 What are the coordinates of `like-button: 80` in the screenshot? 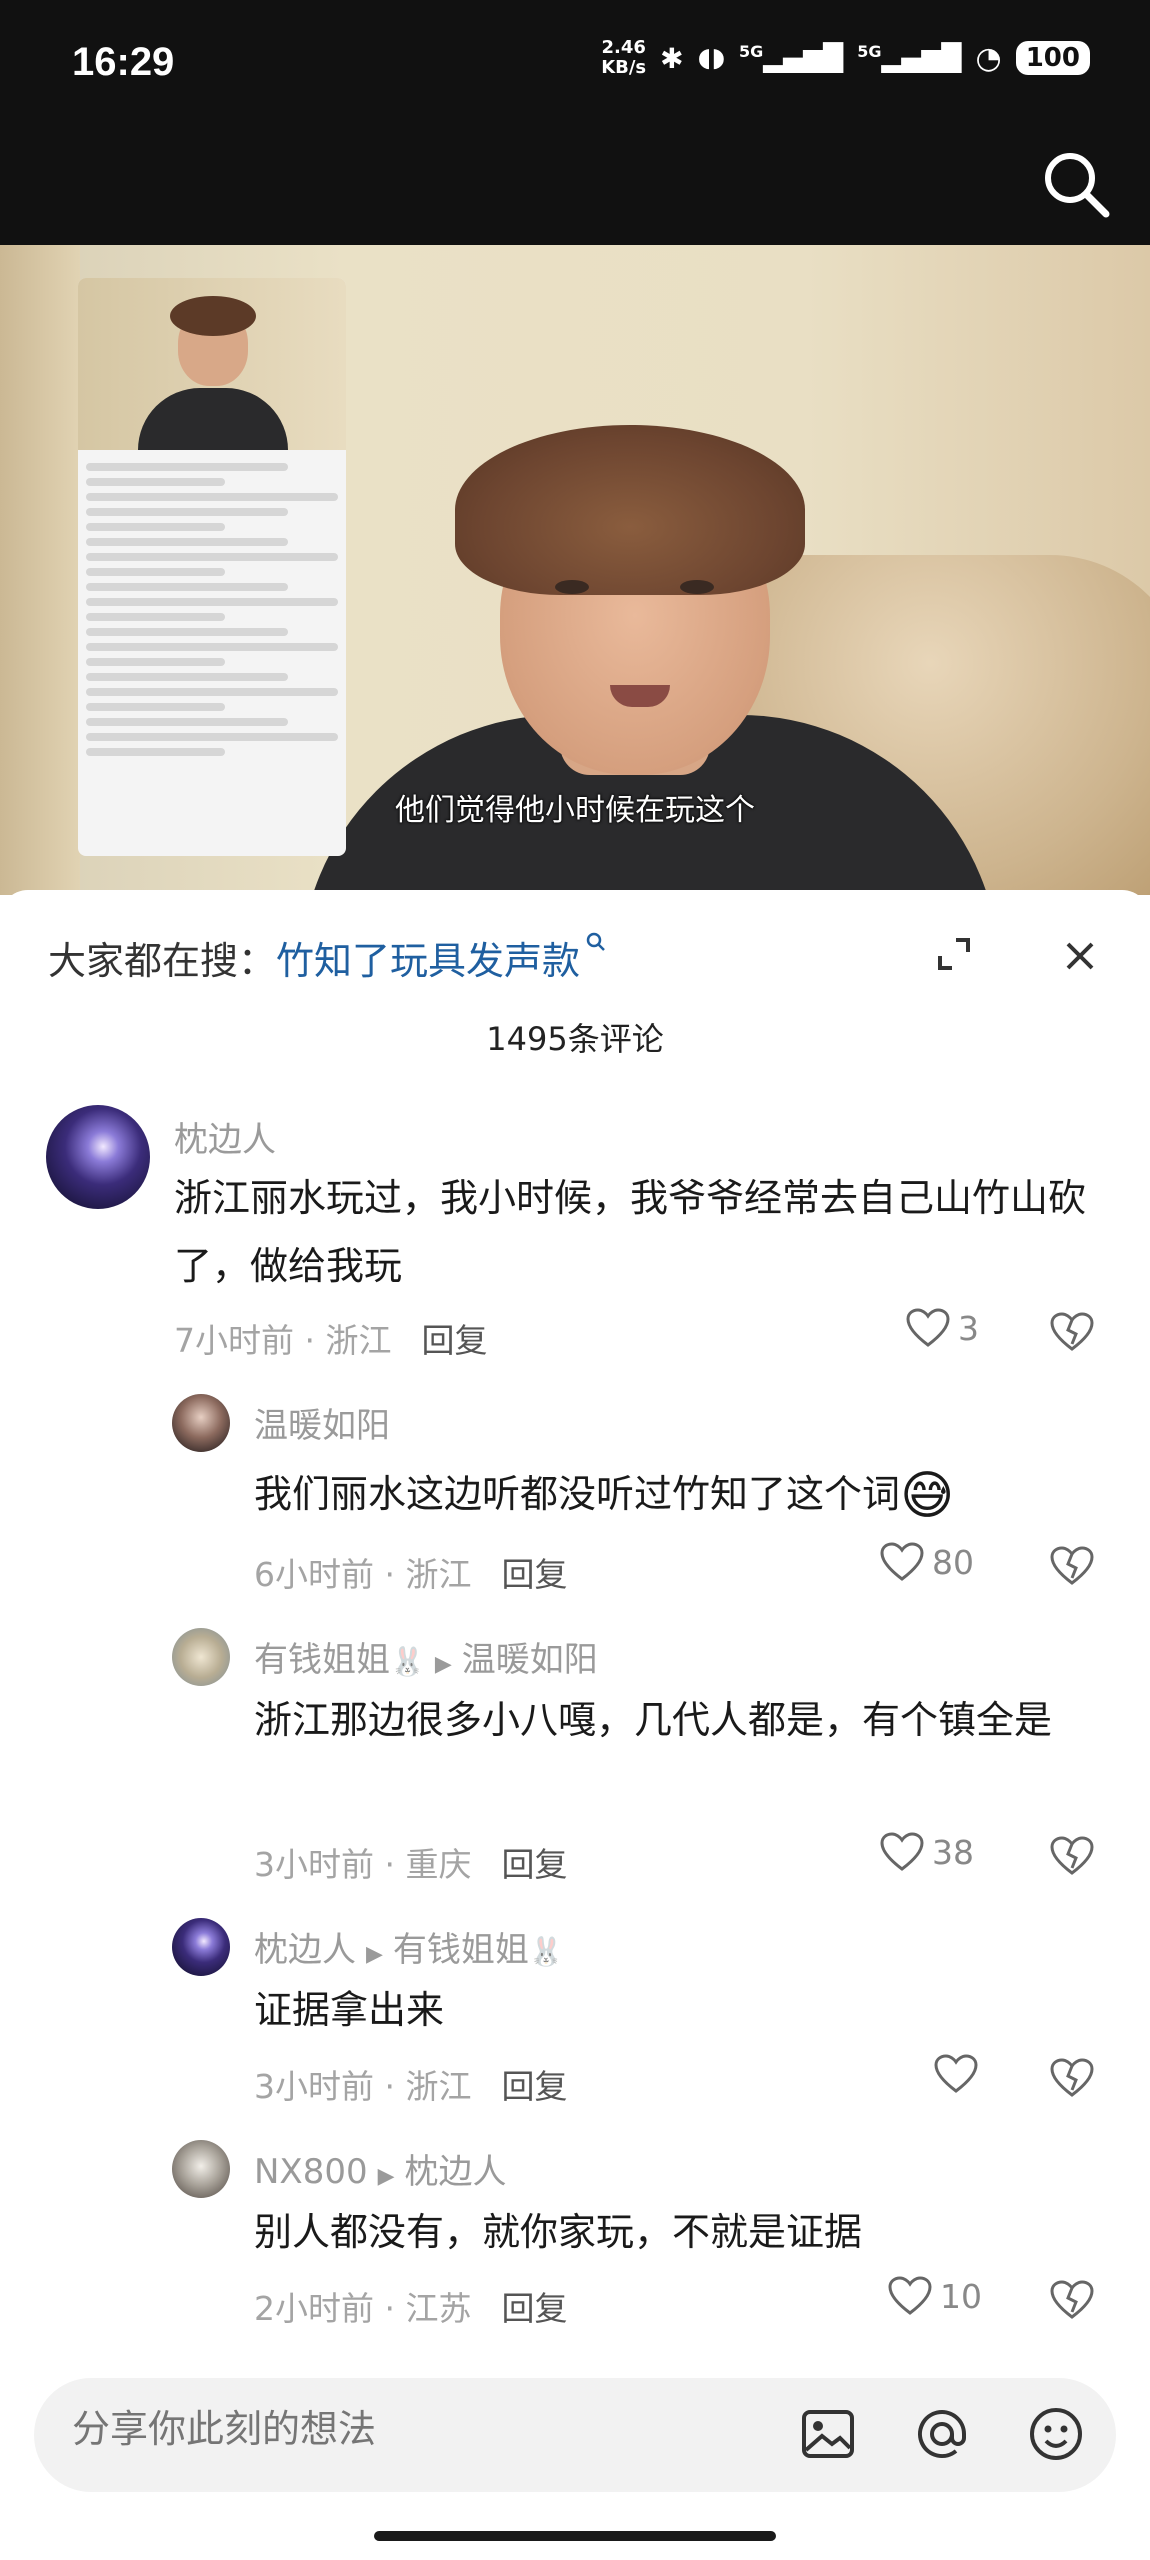 It's located at (927, 1562).